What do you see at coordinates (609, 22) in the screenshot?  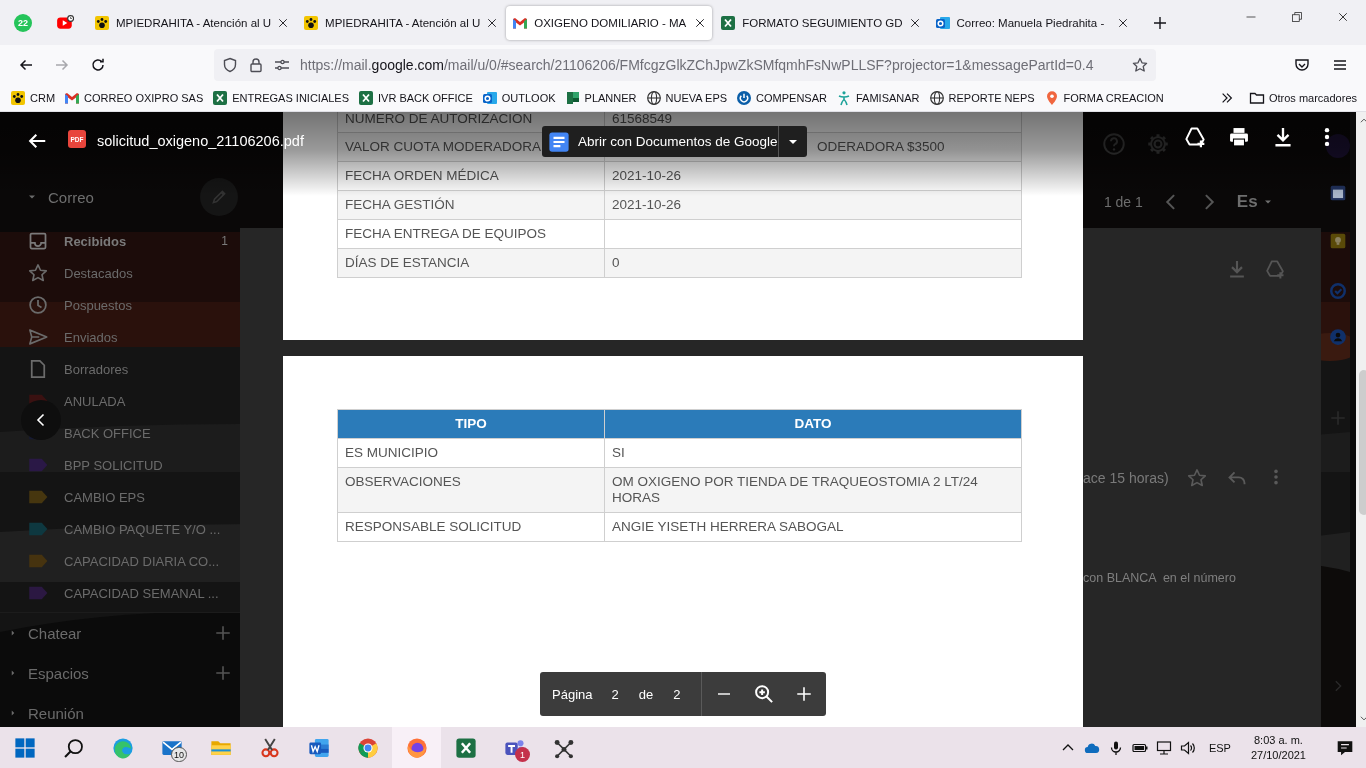 I see `browser-tab: OXIGENO DOMILIARIO - MA` at bounding box center [609, 22].